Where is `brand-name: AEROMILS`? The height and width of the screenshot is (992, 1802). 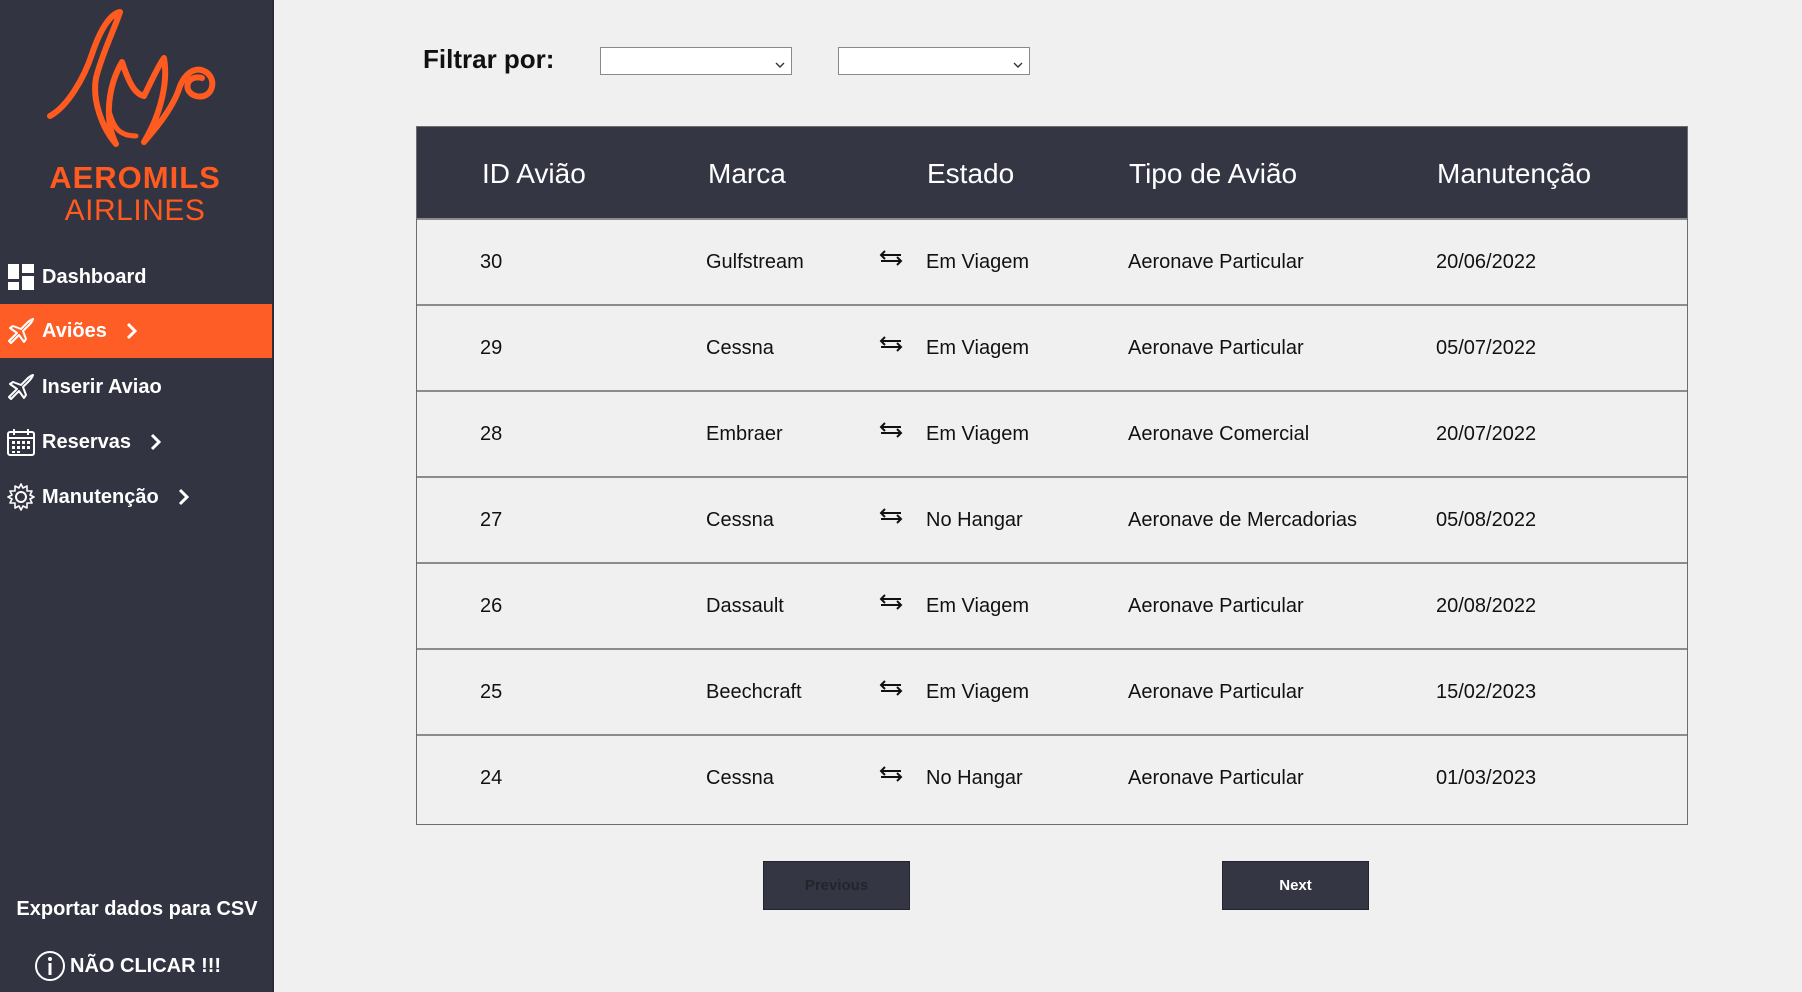
brand-name: AEROMILS is located at coordinates (135, 177).